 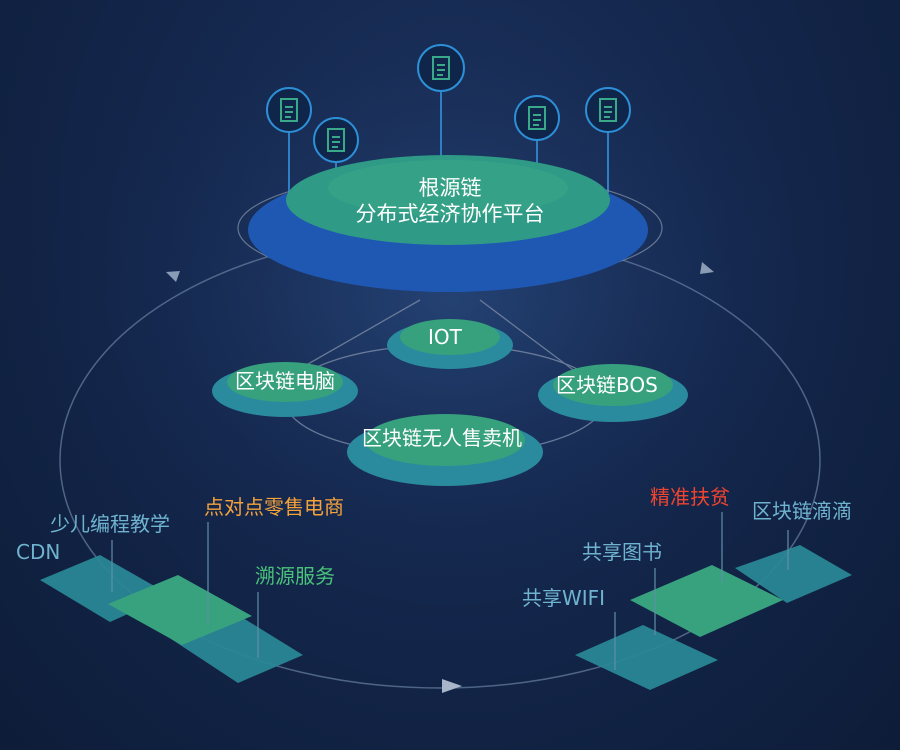 What do you see at coordinates (622, 552) in the screenshot?
I see `label-shared-books: 共享图书` at bounding box center [622, 552].